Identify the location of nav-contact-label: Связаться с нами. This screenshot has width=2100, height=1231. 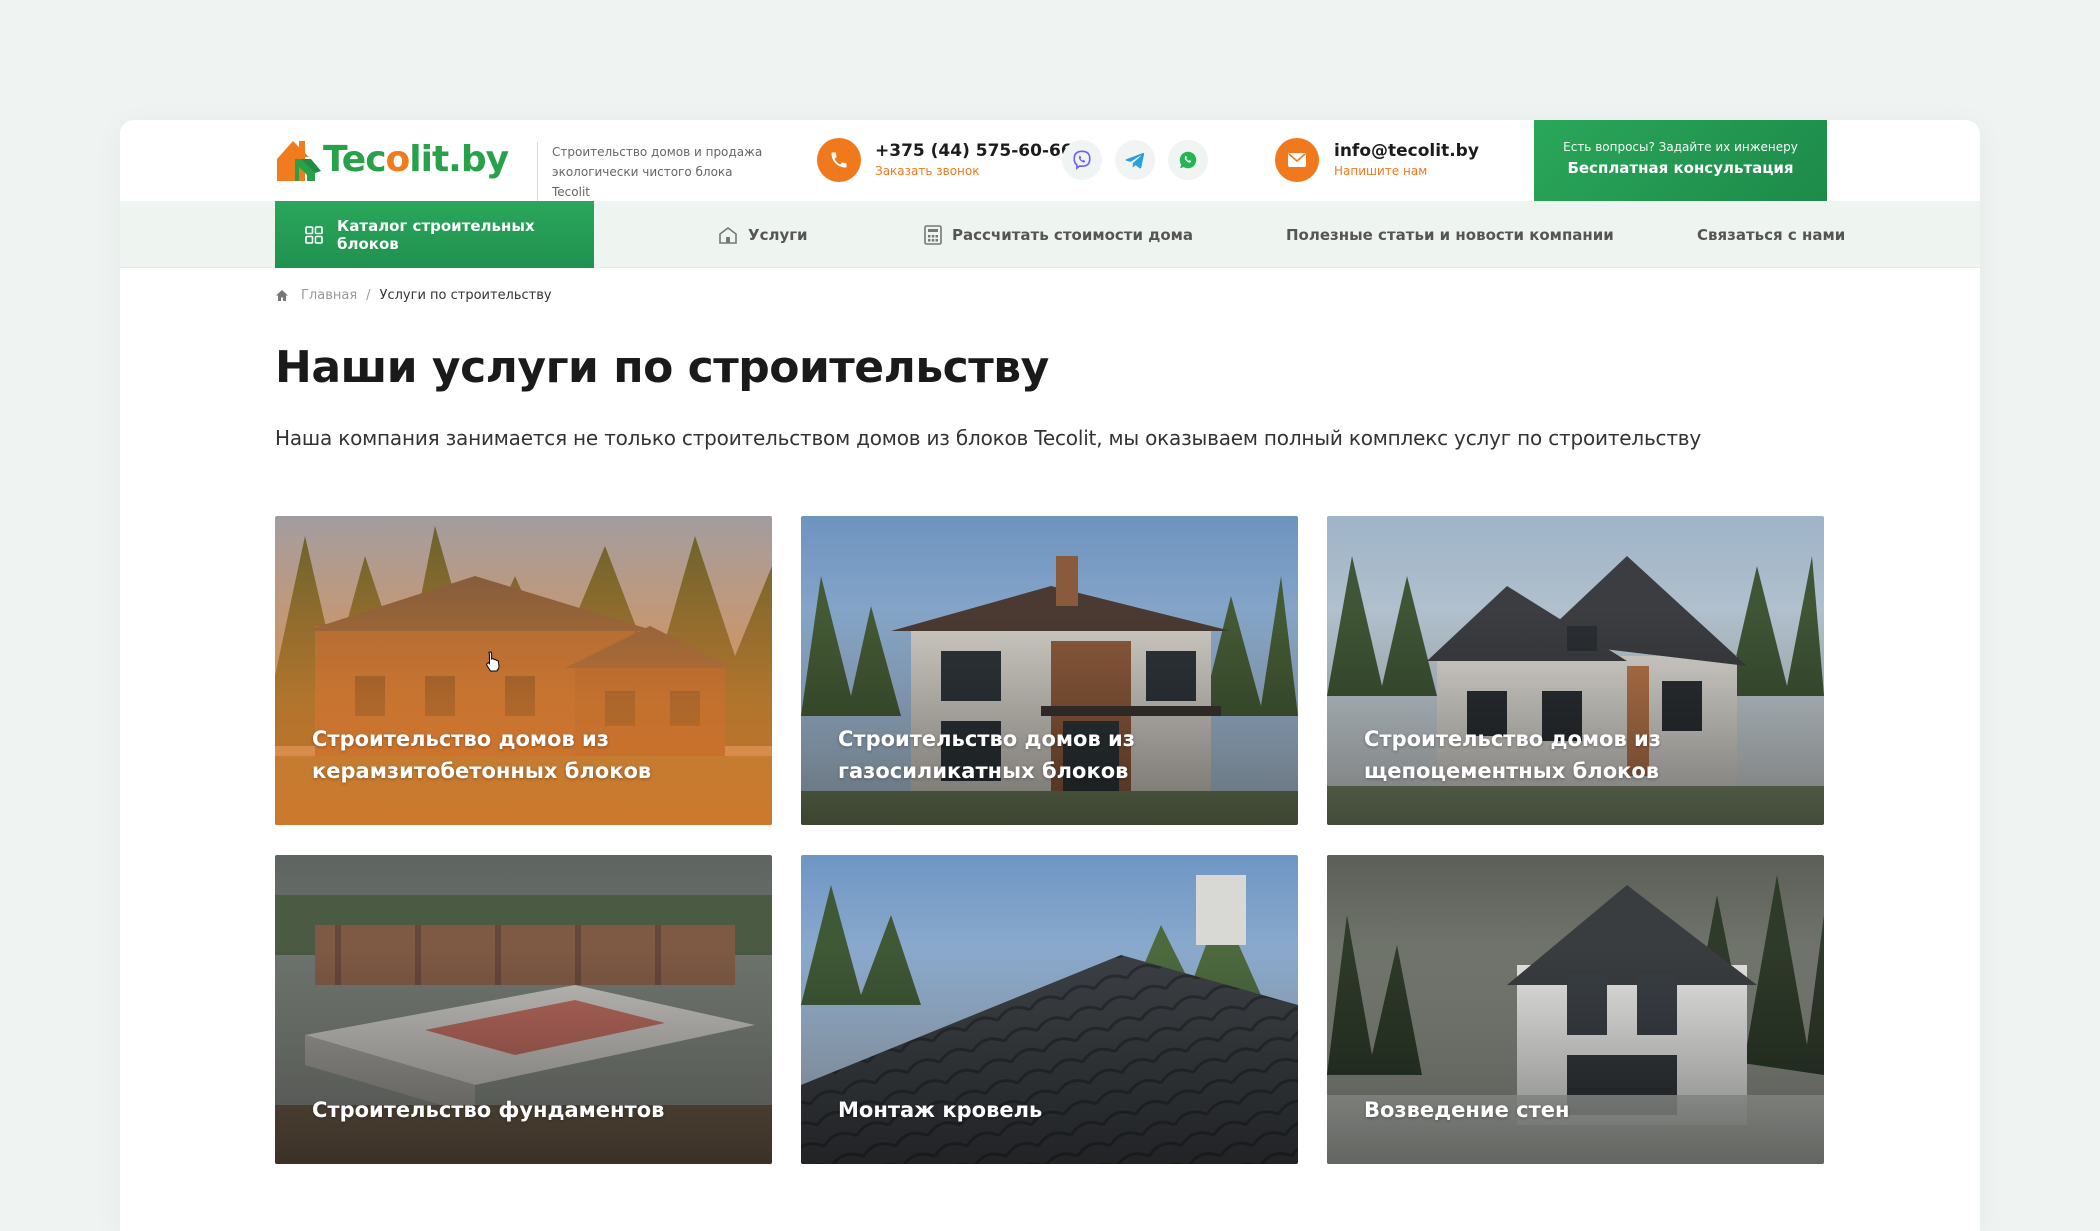
(1771, 234).